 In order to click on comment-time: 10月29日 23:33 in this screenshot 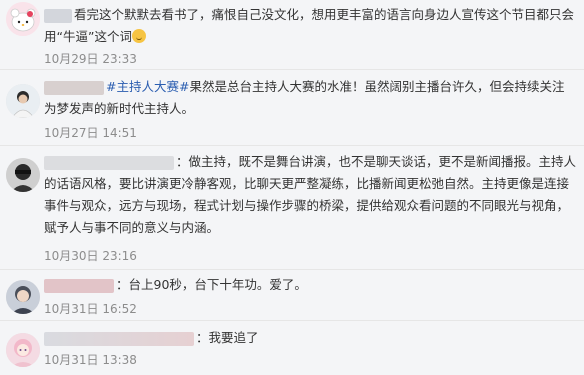, I will do `click(90, 59)`.